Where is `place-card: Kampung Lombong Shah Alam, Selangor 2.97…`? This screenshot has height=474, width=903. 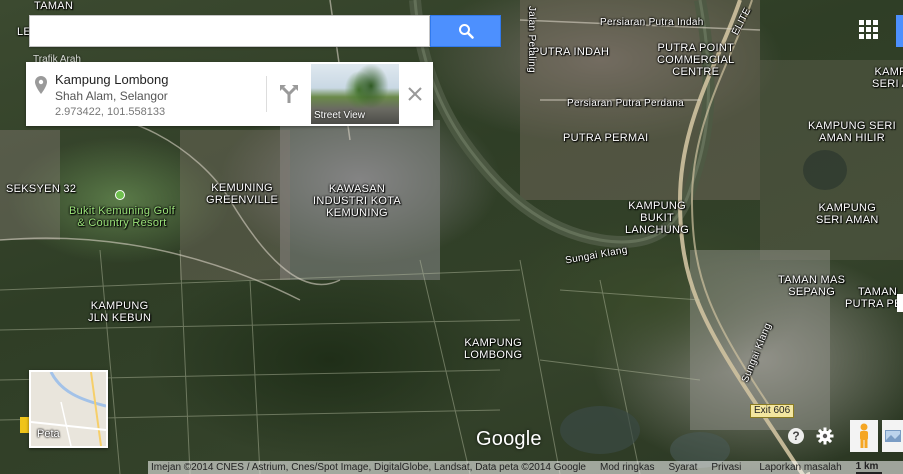
place-card: Kampung Lombong Shah Alam, Selangor 2.97… is located at coordinates (229, 94).